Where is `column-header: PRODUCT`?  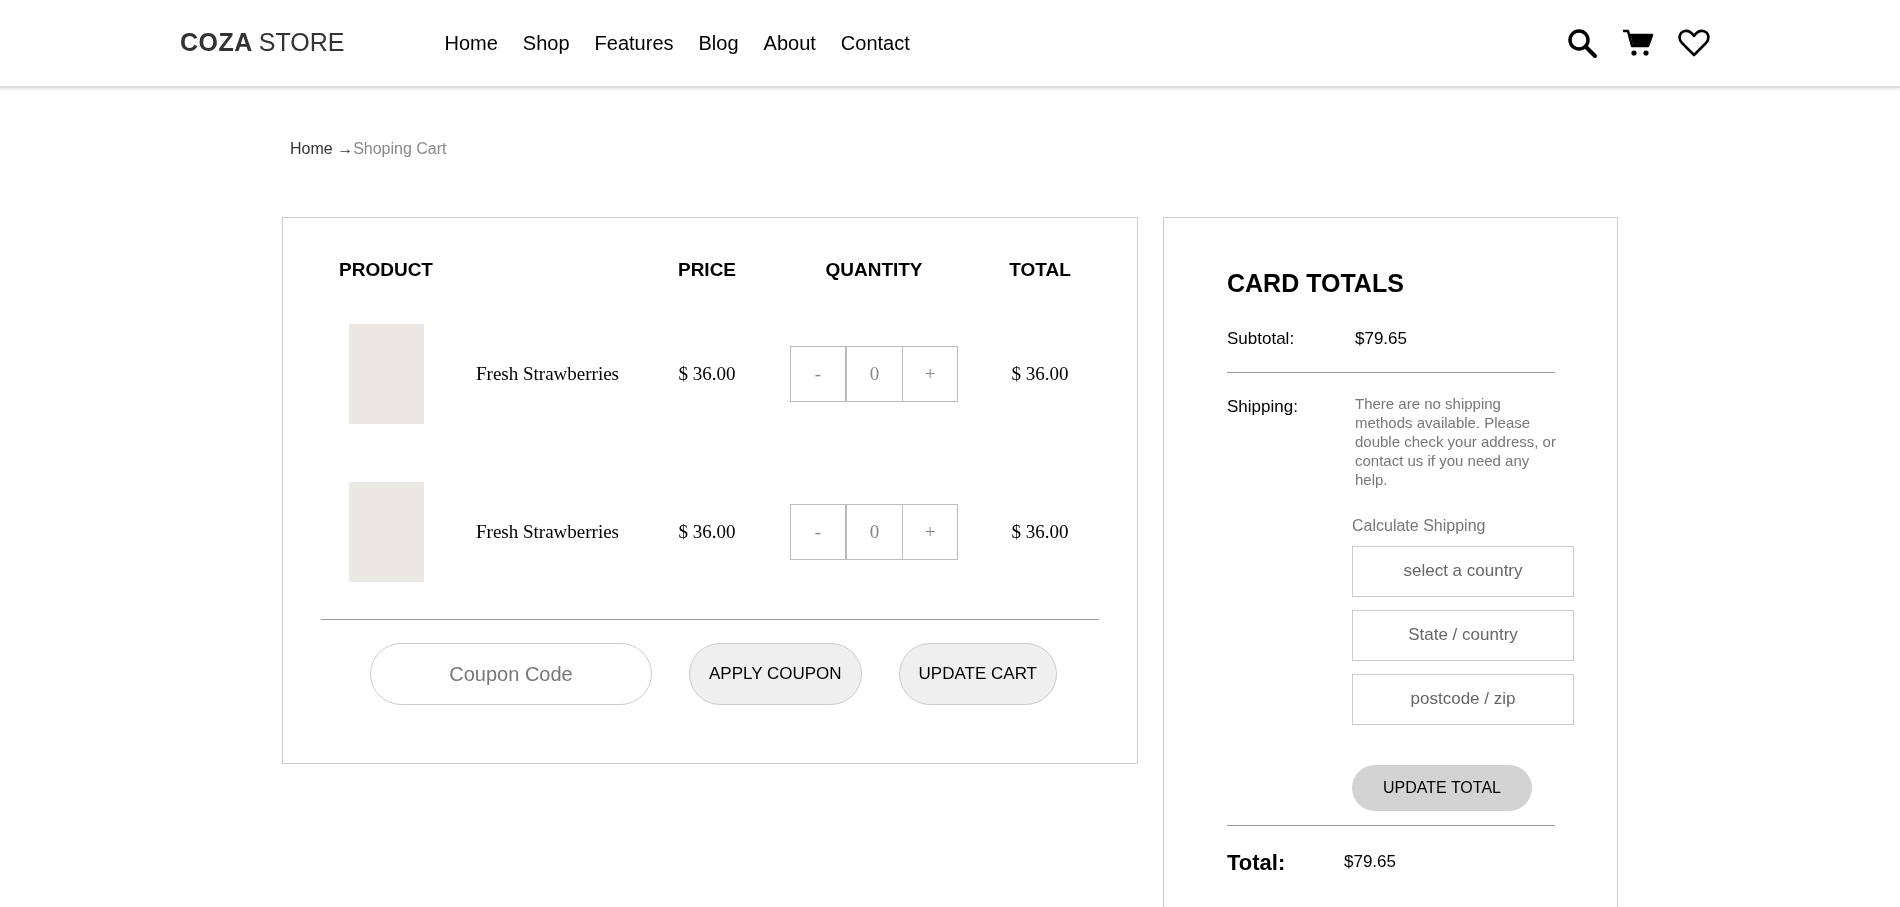 column-header: PRODUCT is located at coordinates (386, 269).